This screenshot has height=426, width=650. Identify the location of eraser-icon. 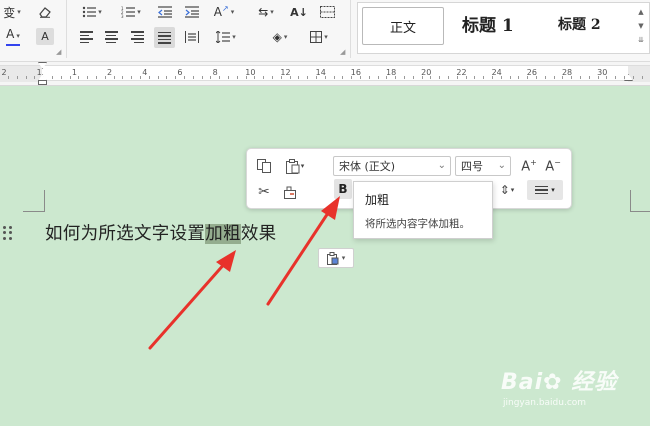
(45, 12).